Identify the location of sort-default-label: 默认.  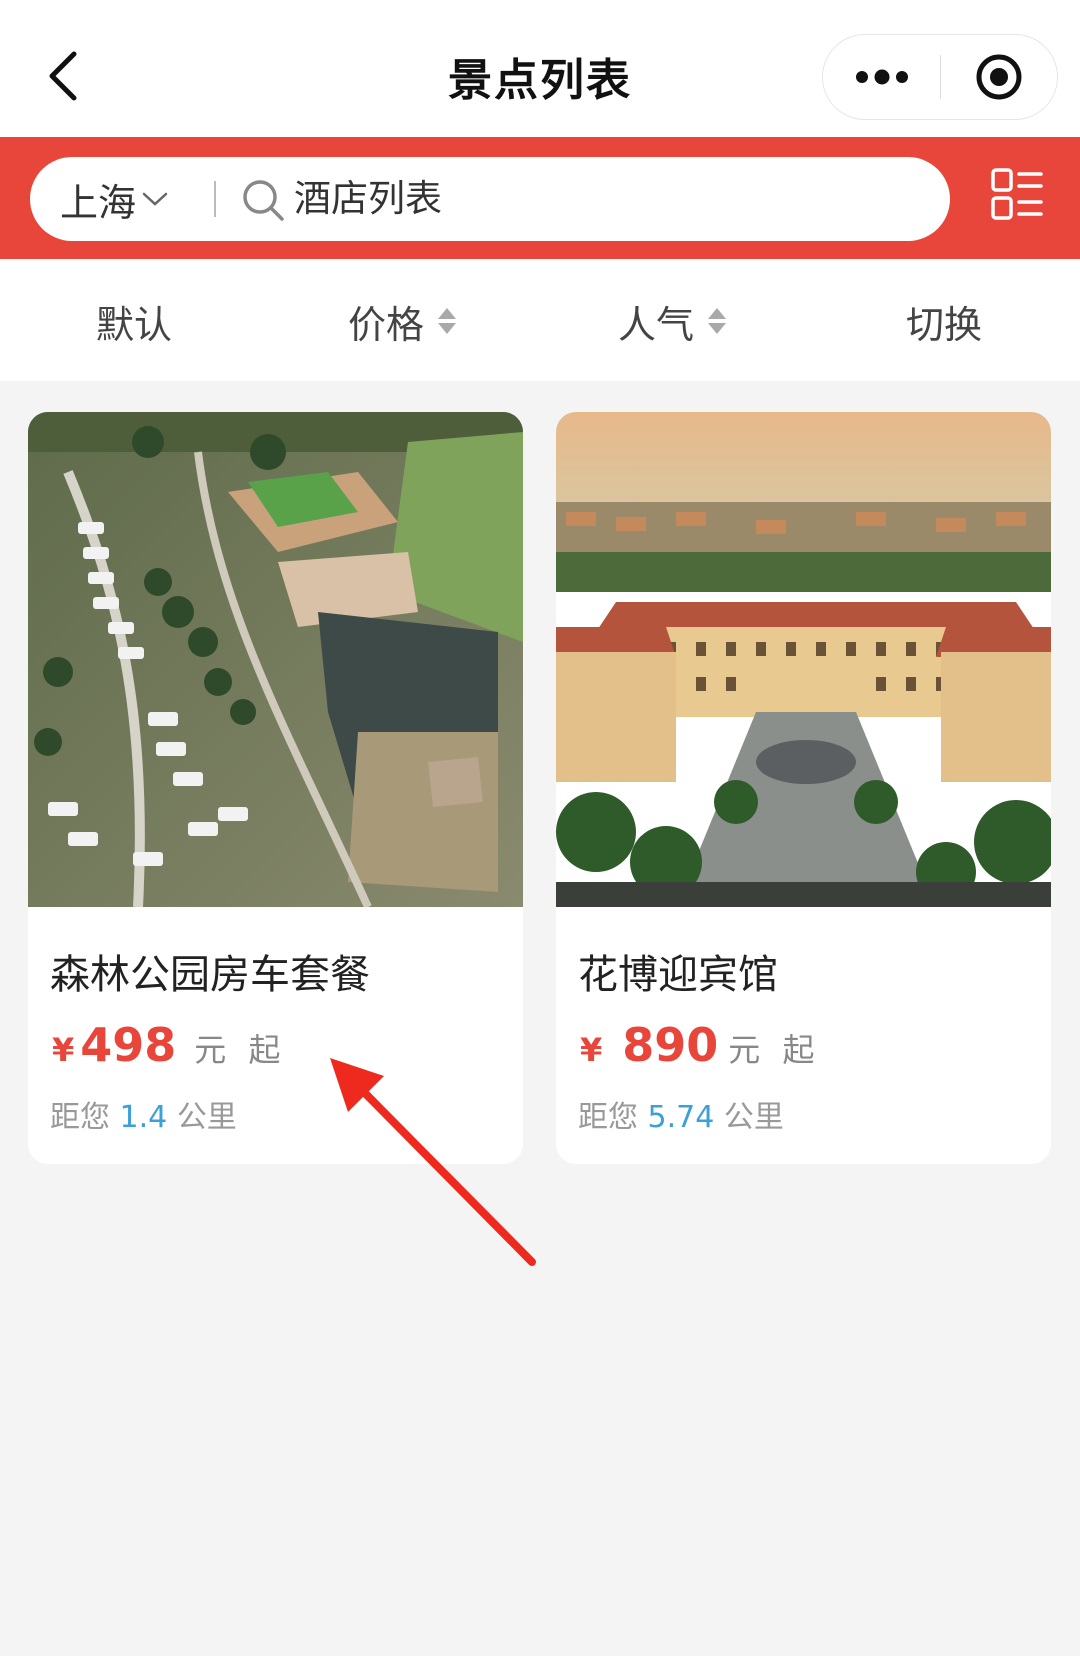
(134, 324).